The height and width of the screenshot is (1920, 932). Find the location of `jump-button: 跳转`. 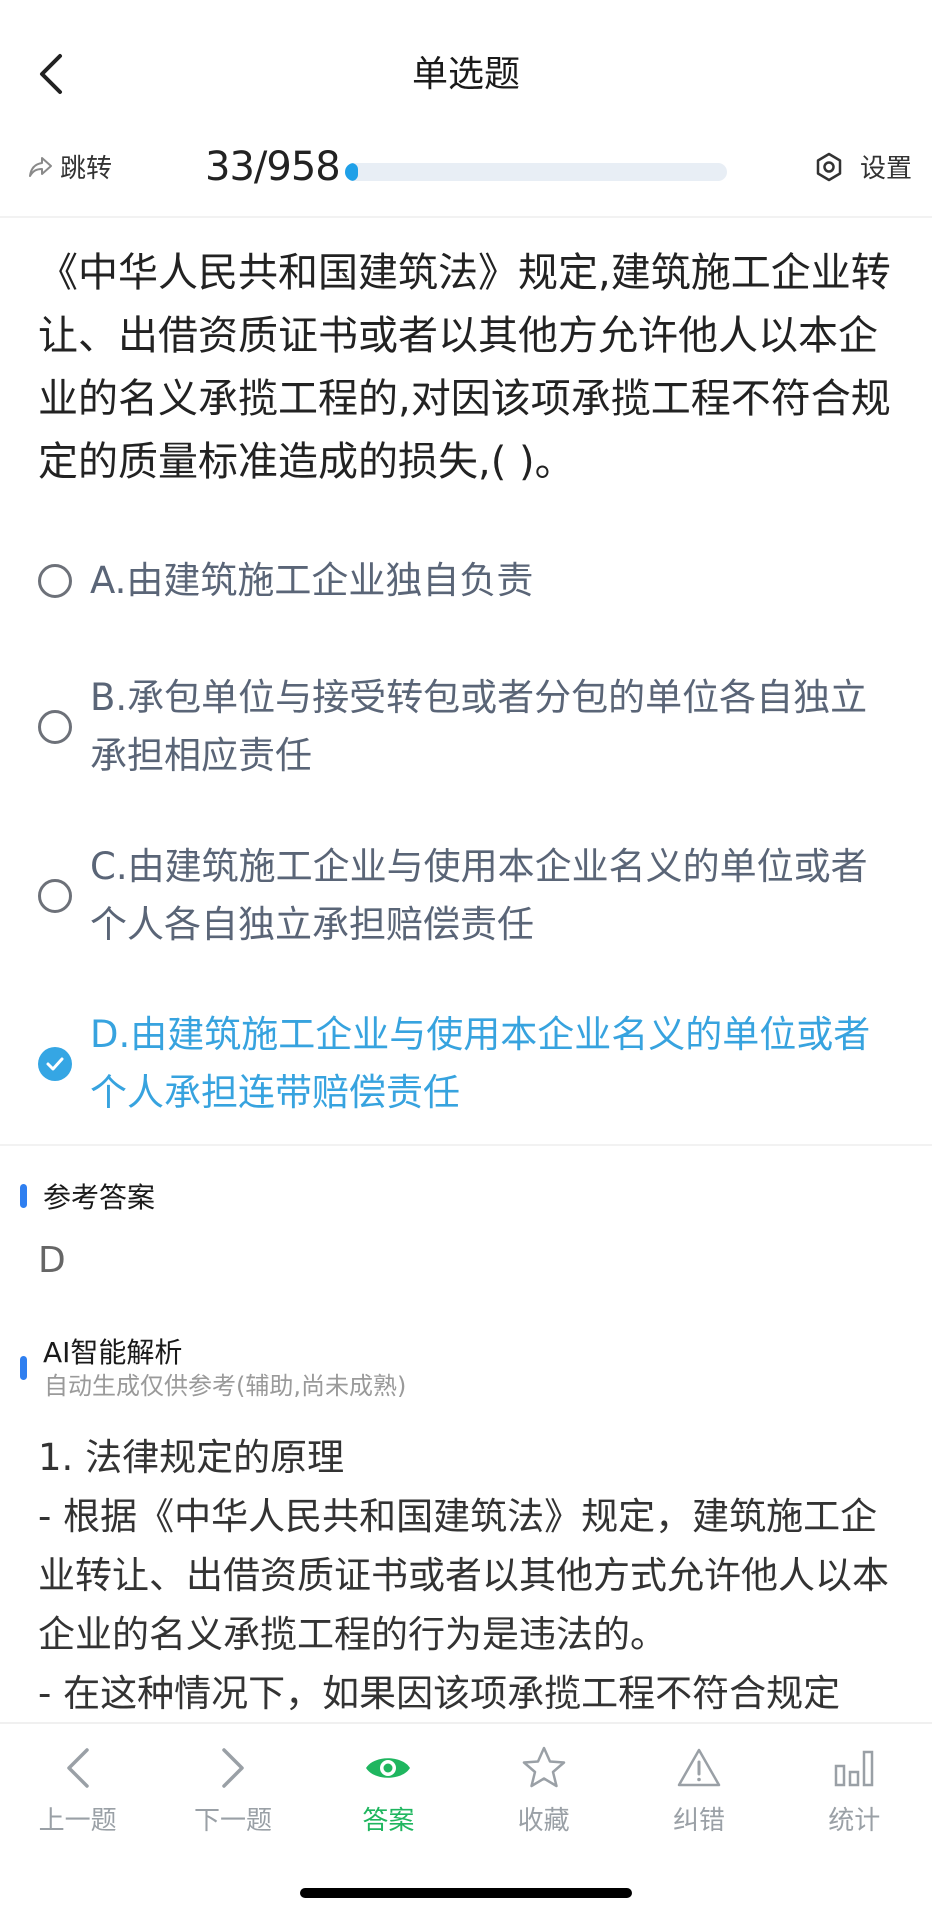

jump-button: 跳转 is located at coordinates (70, 166).